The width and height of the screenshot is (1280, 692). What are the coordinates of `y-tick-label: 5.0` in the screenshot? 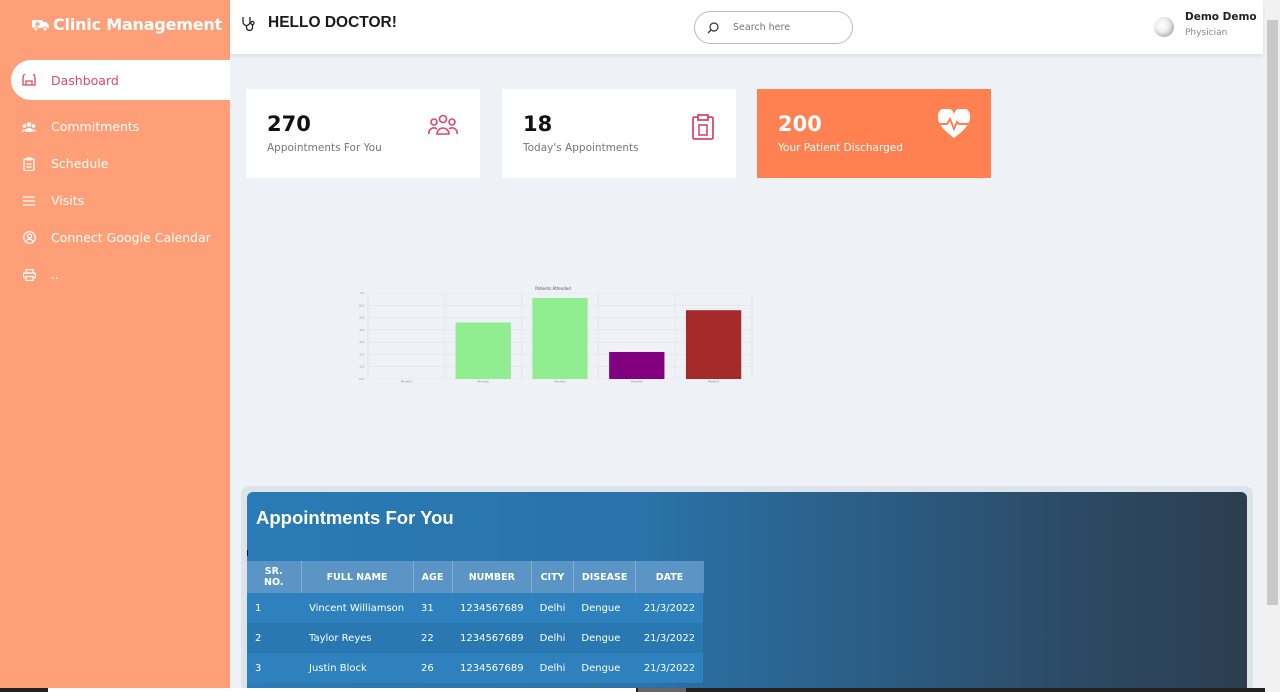 It's located at (361, 318).